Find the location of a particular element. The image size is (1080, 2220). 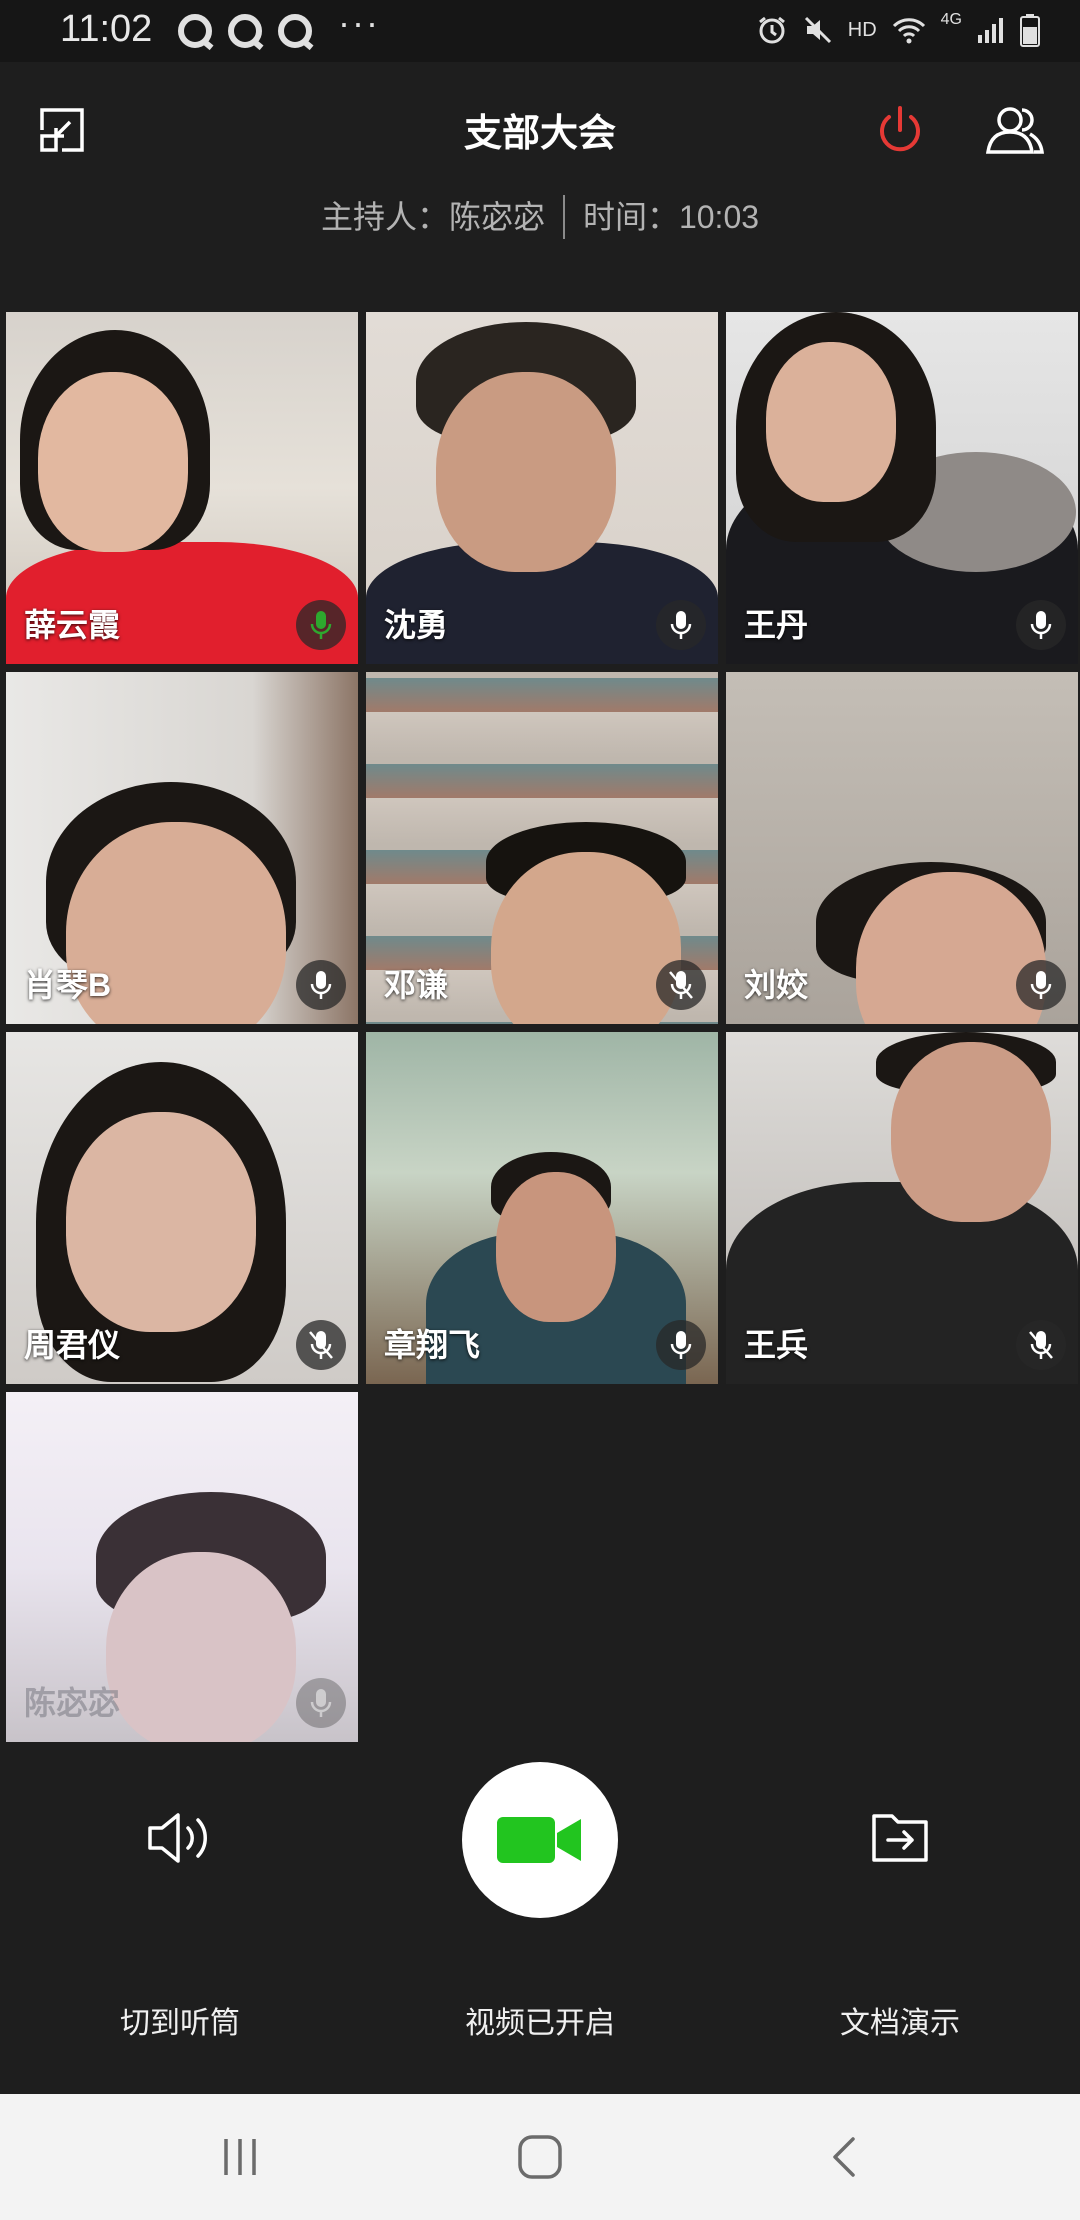

meeting-controls: 切到听筒 视频已开启 文档演示 is located at coordinates (540, 1926).